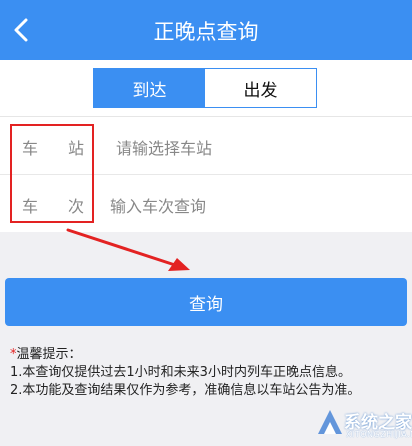 This screenshot has width=412, height=446. I want to click on train-number-input: 输入车次查询, so click(158, 205).